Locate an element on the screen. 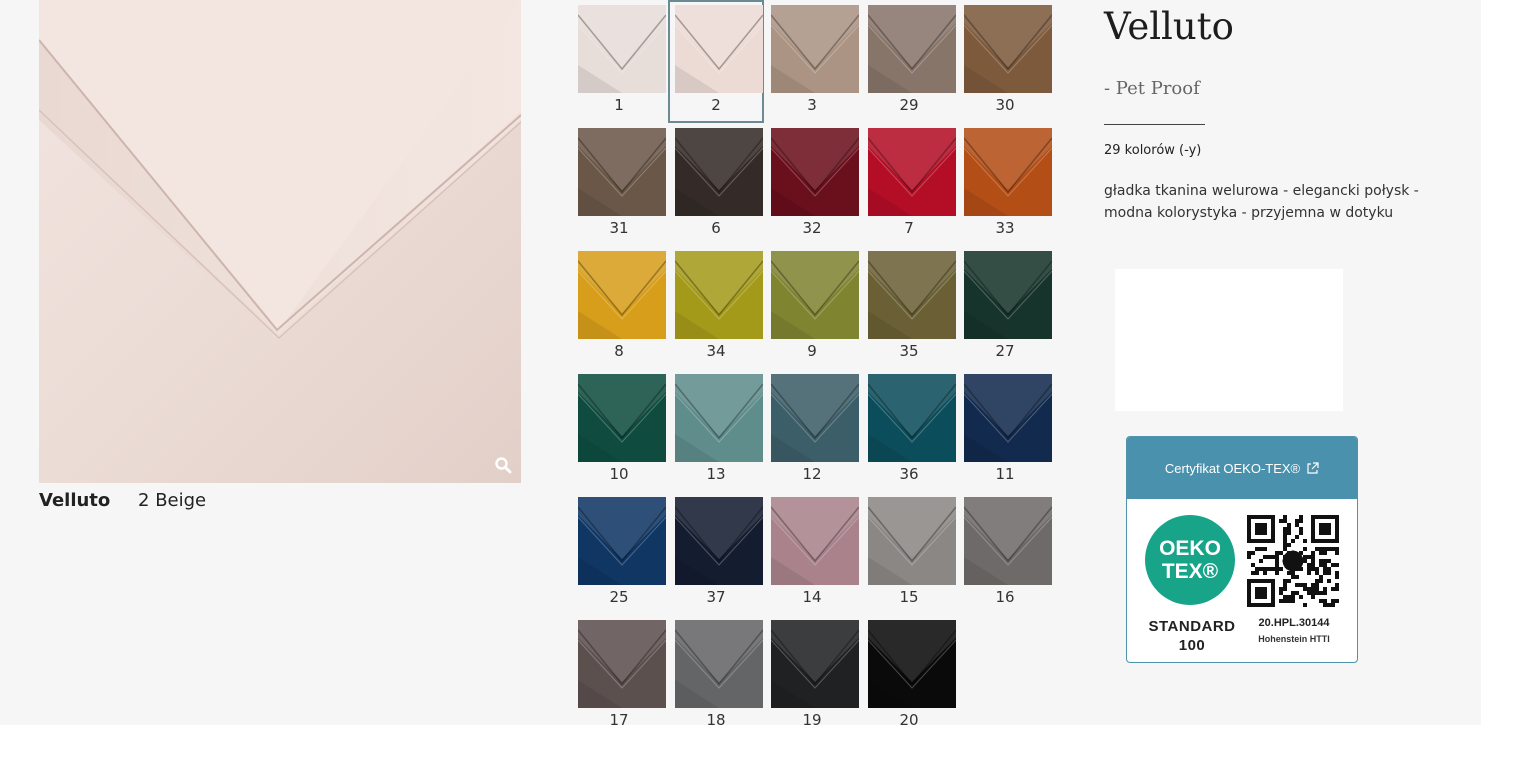 The image size is (1514, 757). color-swatch: 35 is located at coordinates (909, 307).